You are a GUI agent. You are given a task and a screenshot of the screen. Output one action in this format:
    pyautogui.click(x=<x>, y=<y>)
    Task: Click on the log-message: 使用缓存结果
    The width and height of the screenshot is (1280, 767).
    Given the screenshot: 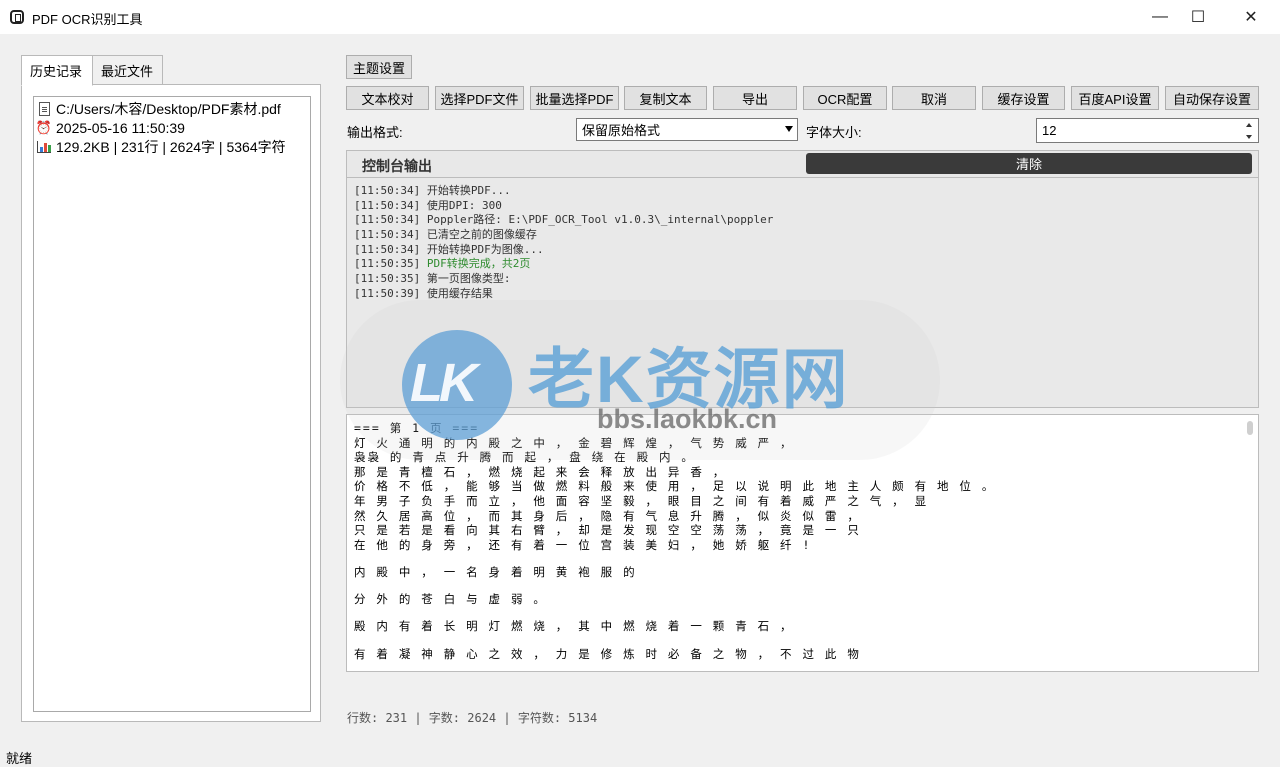 What is the action you would take?
    pyautogui.click(x=459, y=293)
    